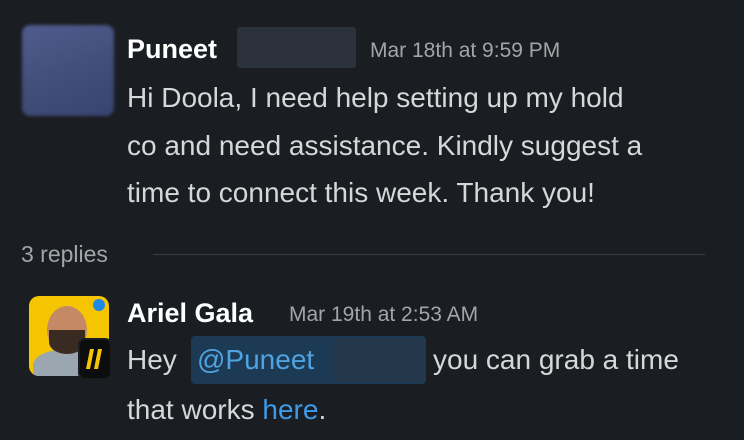  What do you see at coordinates (255, 360) in the screenshot?
I see `mention-text: @Puneet` at bounding box center [255, 360].